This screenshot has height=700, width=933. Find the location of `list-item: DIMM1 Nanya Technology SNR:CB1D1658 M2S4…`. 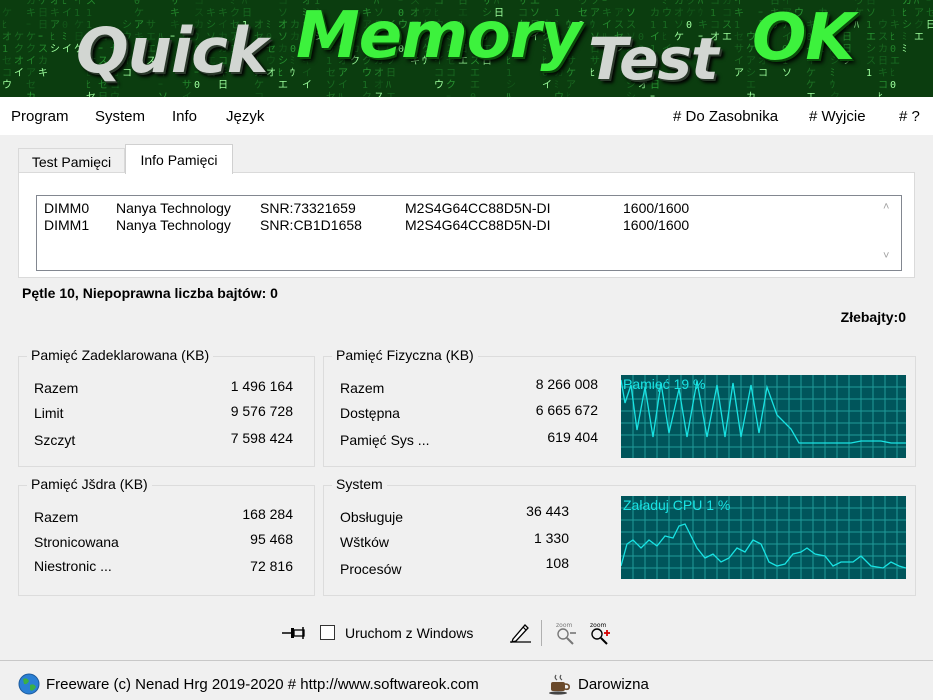

list-item: DIMM1 Nanya Technology SNR:CB1D1658 M2S4… is located at coordinates (454, 225).